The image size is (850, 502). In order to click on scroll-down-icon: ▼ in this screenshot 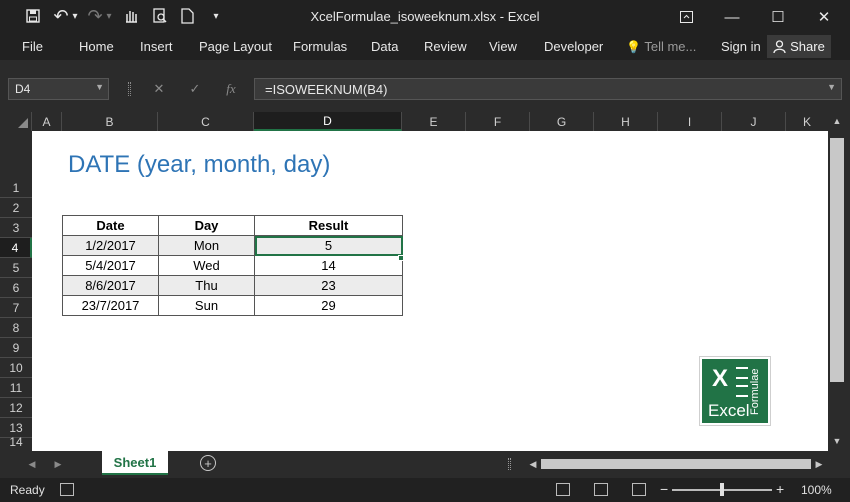, I will do `click(837, 441)`.